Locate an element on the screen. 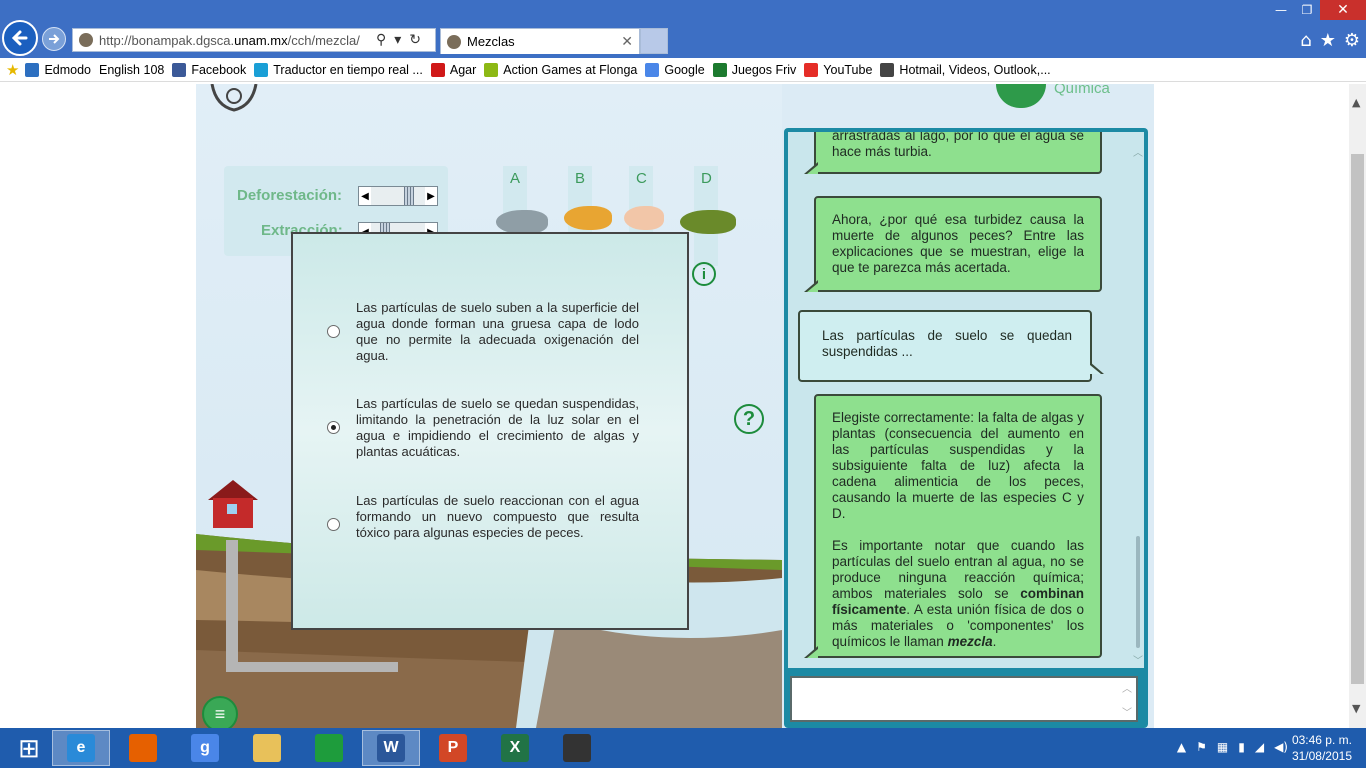  favorite-item: Agar is located at coordinates (453, 69).